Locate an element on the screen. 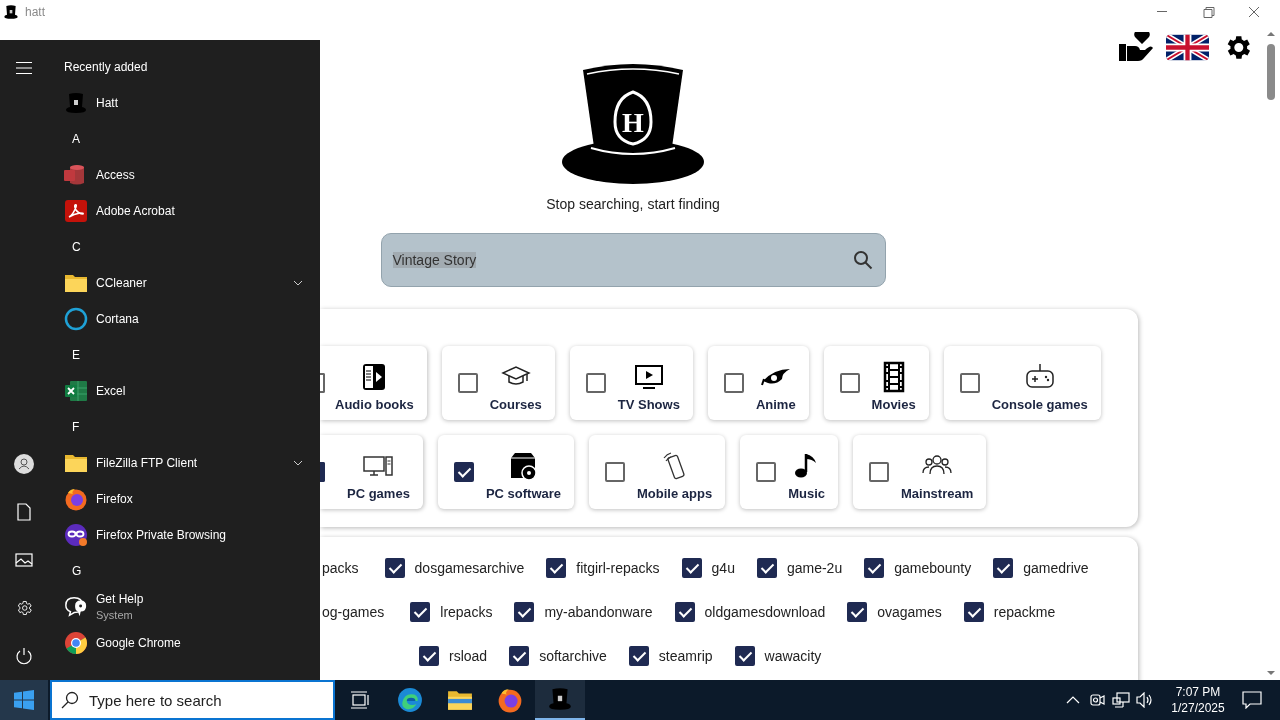  source-option: game-2u is located at coordinates (799, 568).